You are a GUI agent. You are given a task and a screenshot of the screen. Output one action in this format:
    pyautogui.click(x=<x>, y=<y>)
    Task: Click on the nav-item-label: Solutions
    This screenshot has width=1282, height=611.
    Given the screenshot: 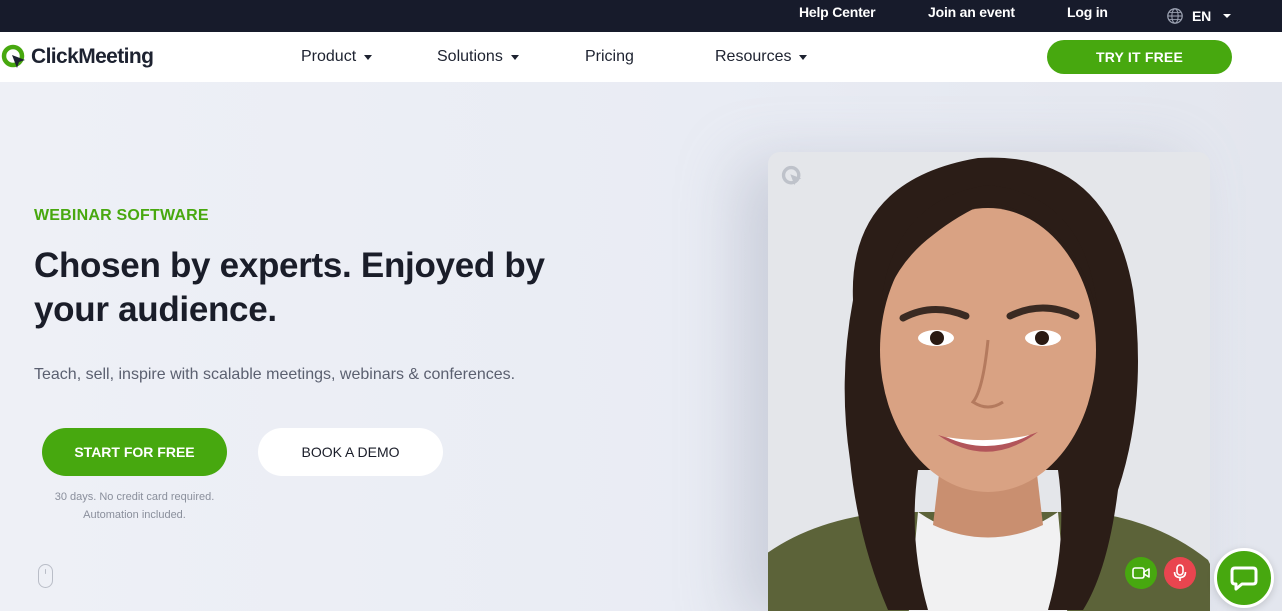 What is the action you would take?
    pyautogui.click(x=470, y=56)
    